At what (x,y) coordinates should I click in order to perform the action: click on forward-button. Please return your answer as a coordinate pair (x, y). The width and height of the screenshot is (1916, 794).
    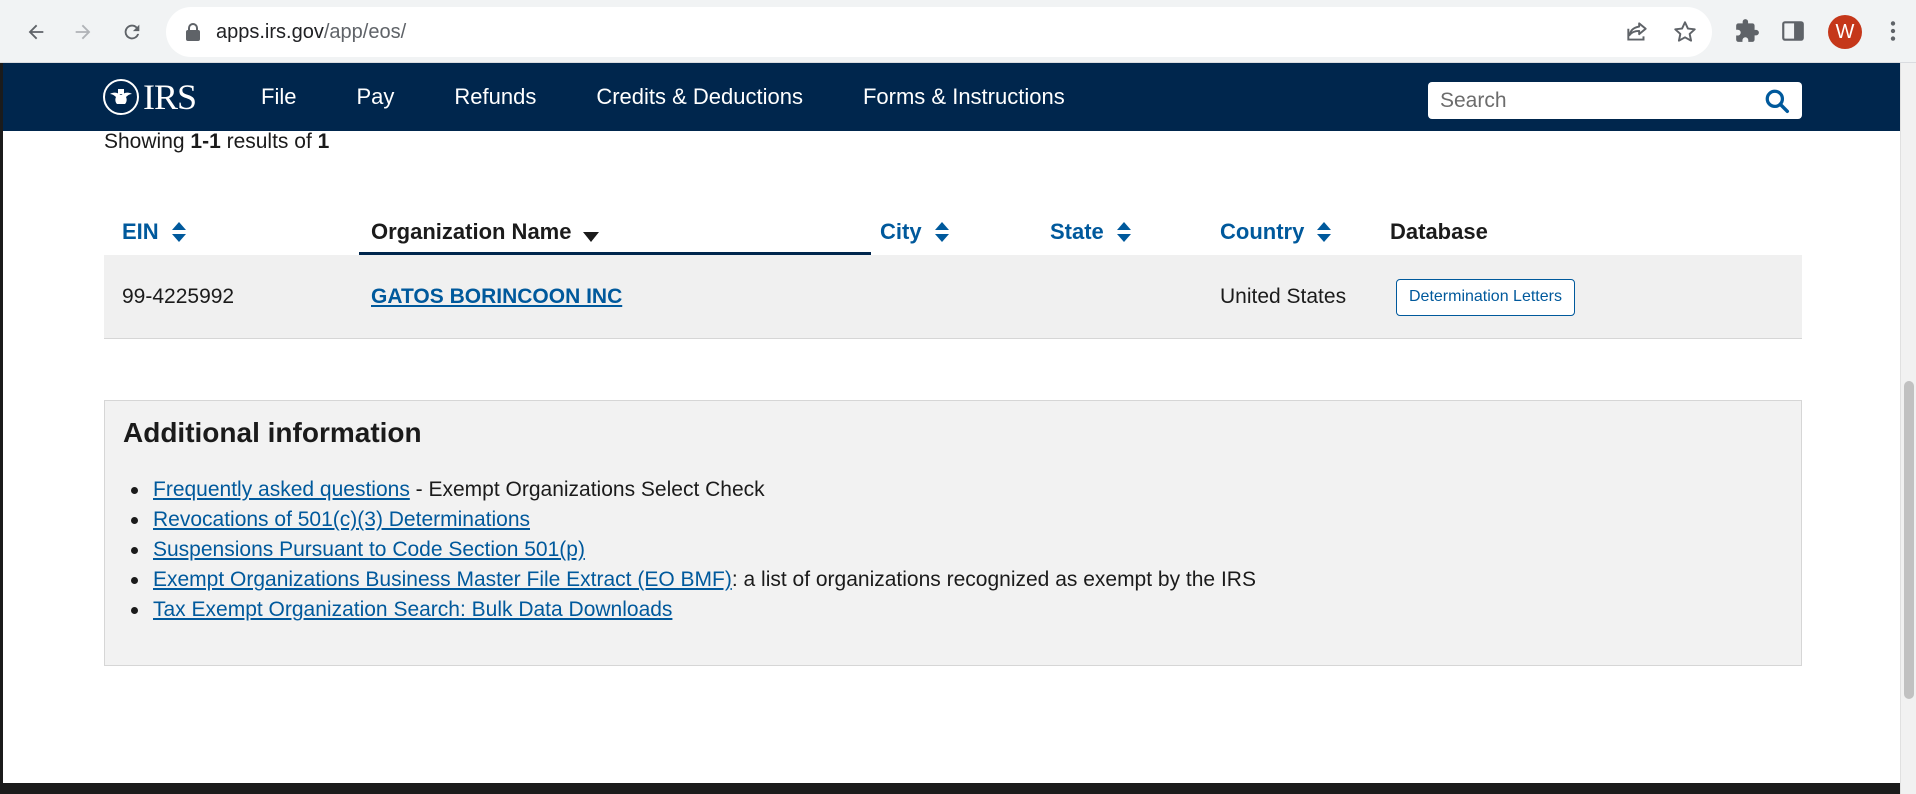
    Looking at the image, I should click on (83, 32).